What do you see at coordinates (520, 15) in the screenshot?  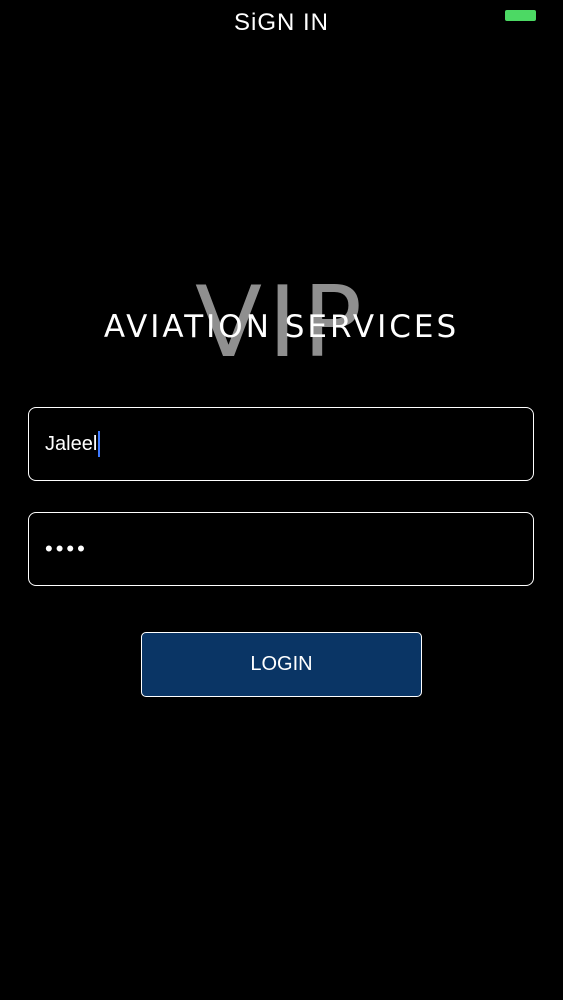 I see `battery-icon` at bounding box center [520, 15].